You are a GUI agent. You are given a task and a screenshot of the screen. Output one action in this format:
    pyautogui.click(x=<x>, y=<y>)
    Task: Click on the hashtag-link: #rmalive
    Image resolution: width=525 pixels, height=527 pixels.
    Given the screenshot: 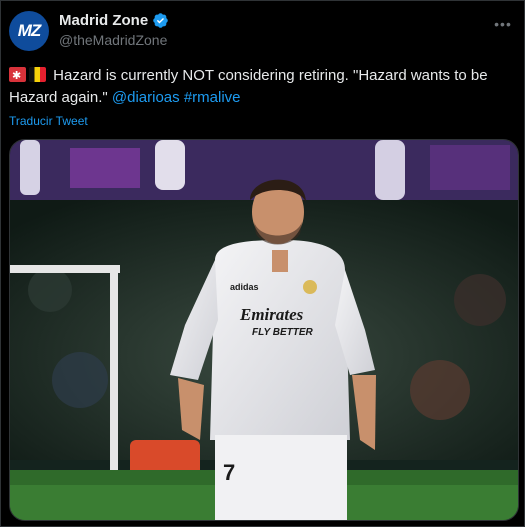 What is the action you would take?
    pyautogui.click(x=212, y=97)
    